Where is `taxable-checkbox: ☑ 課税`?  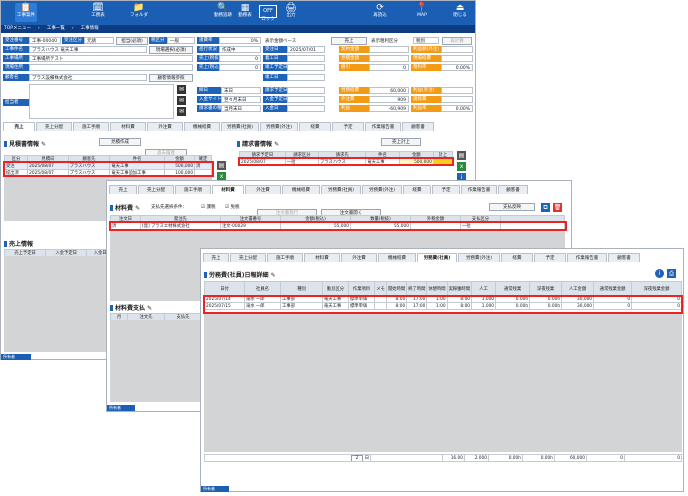
taxable-checkbox: ☑ 課税 is located at coordinates (208, 207).